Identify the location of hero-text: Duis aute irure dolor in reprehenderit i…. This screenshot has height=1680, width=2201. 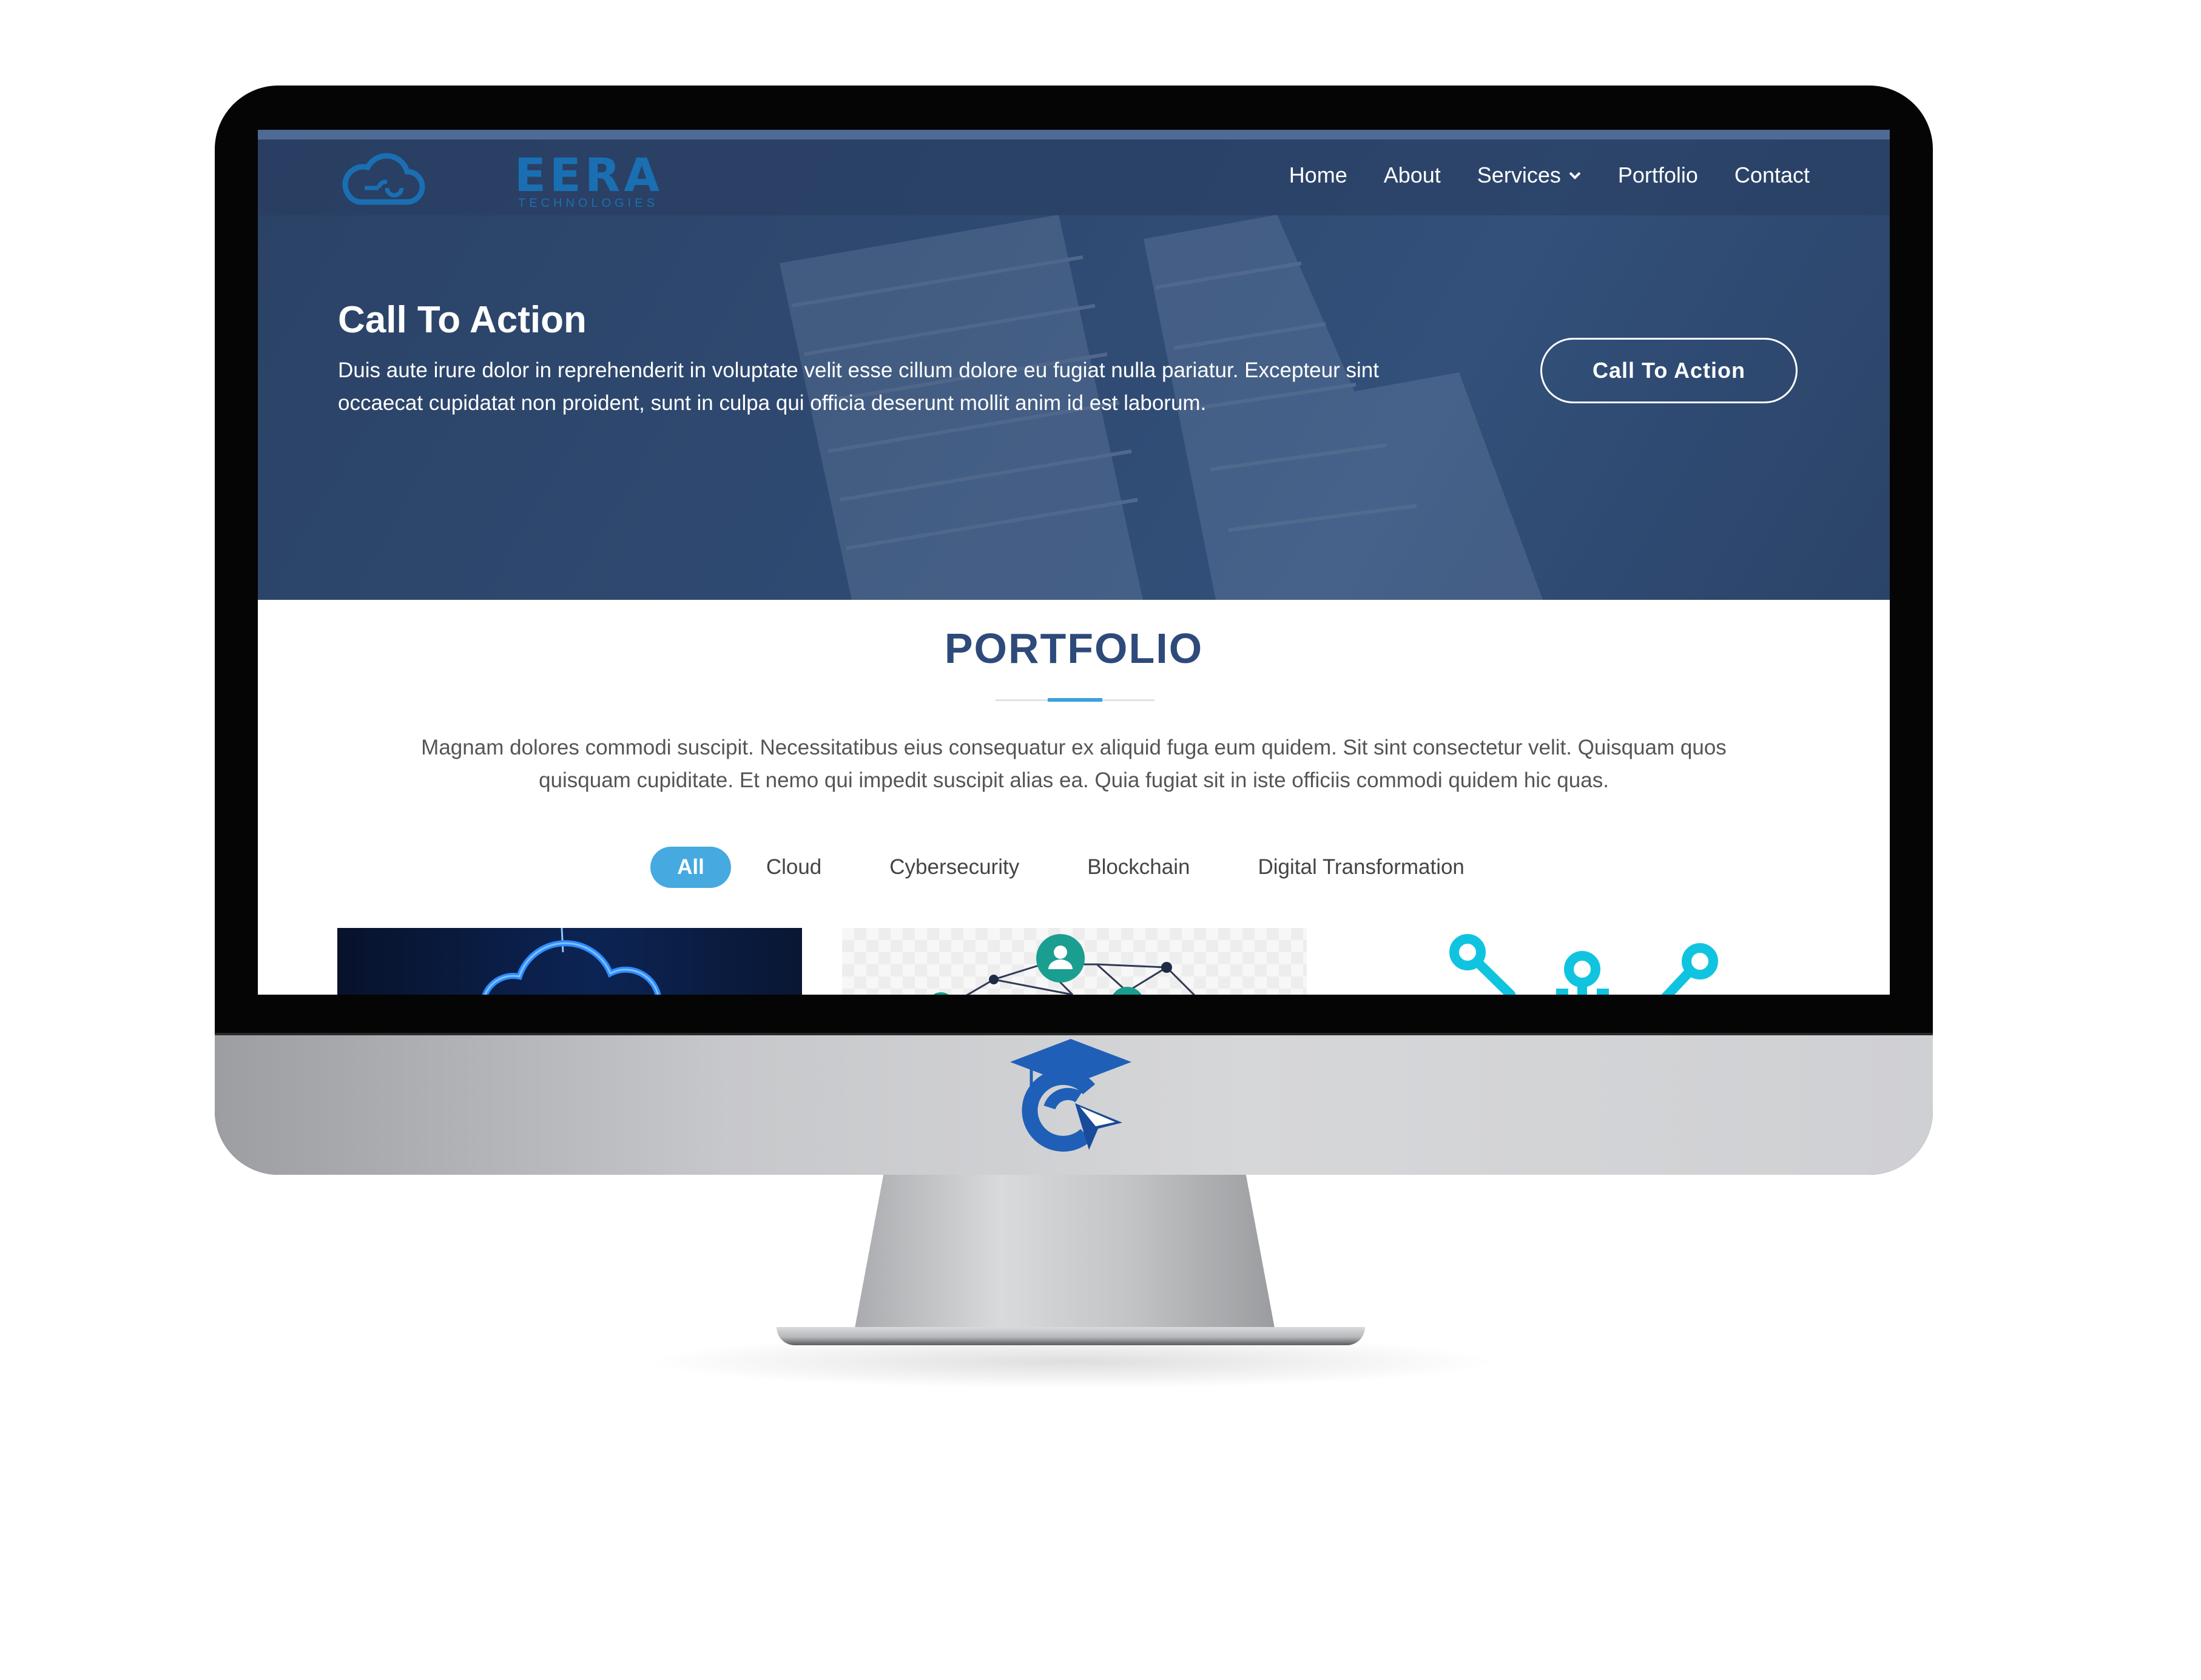
(858, 386).